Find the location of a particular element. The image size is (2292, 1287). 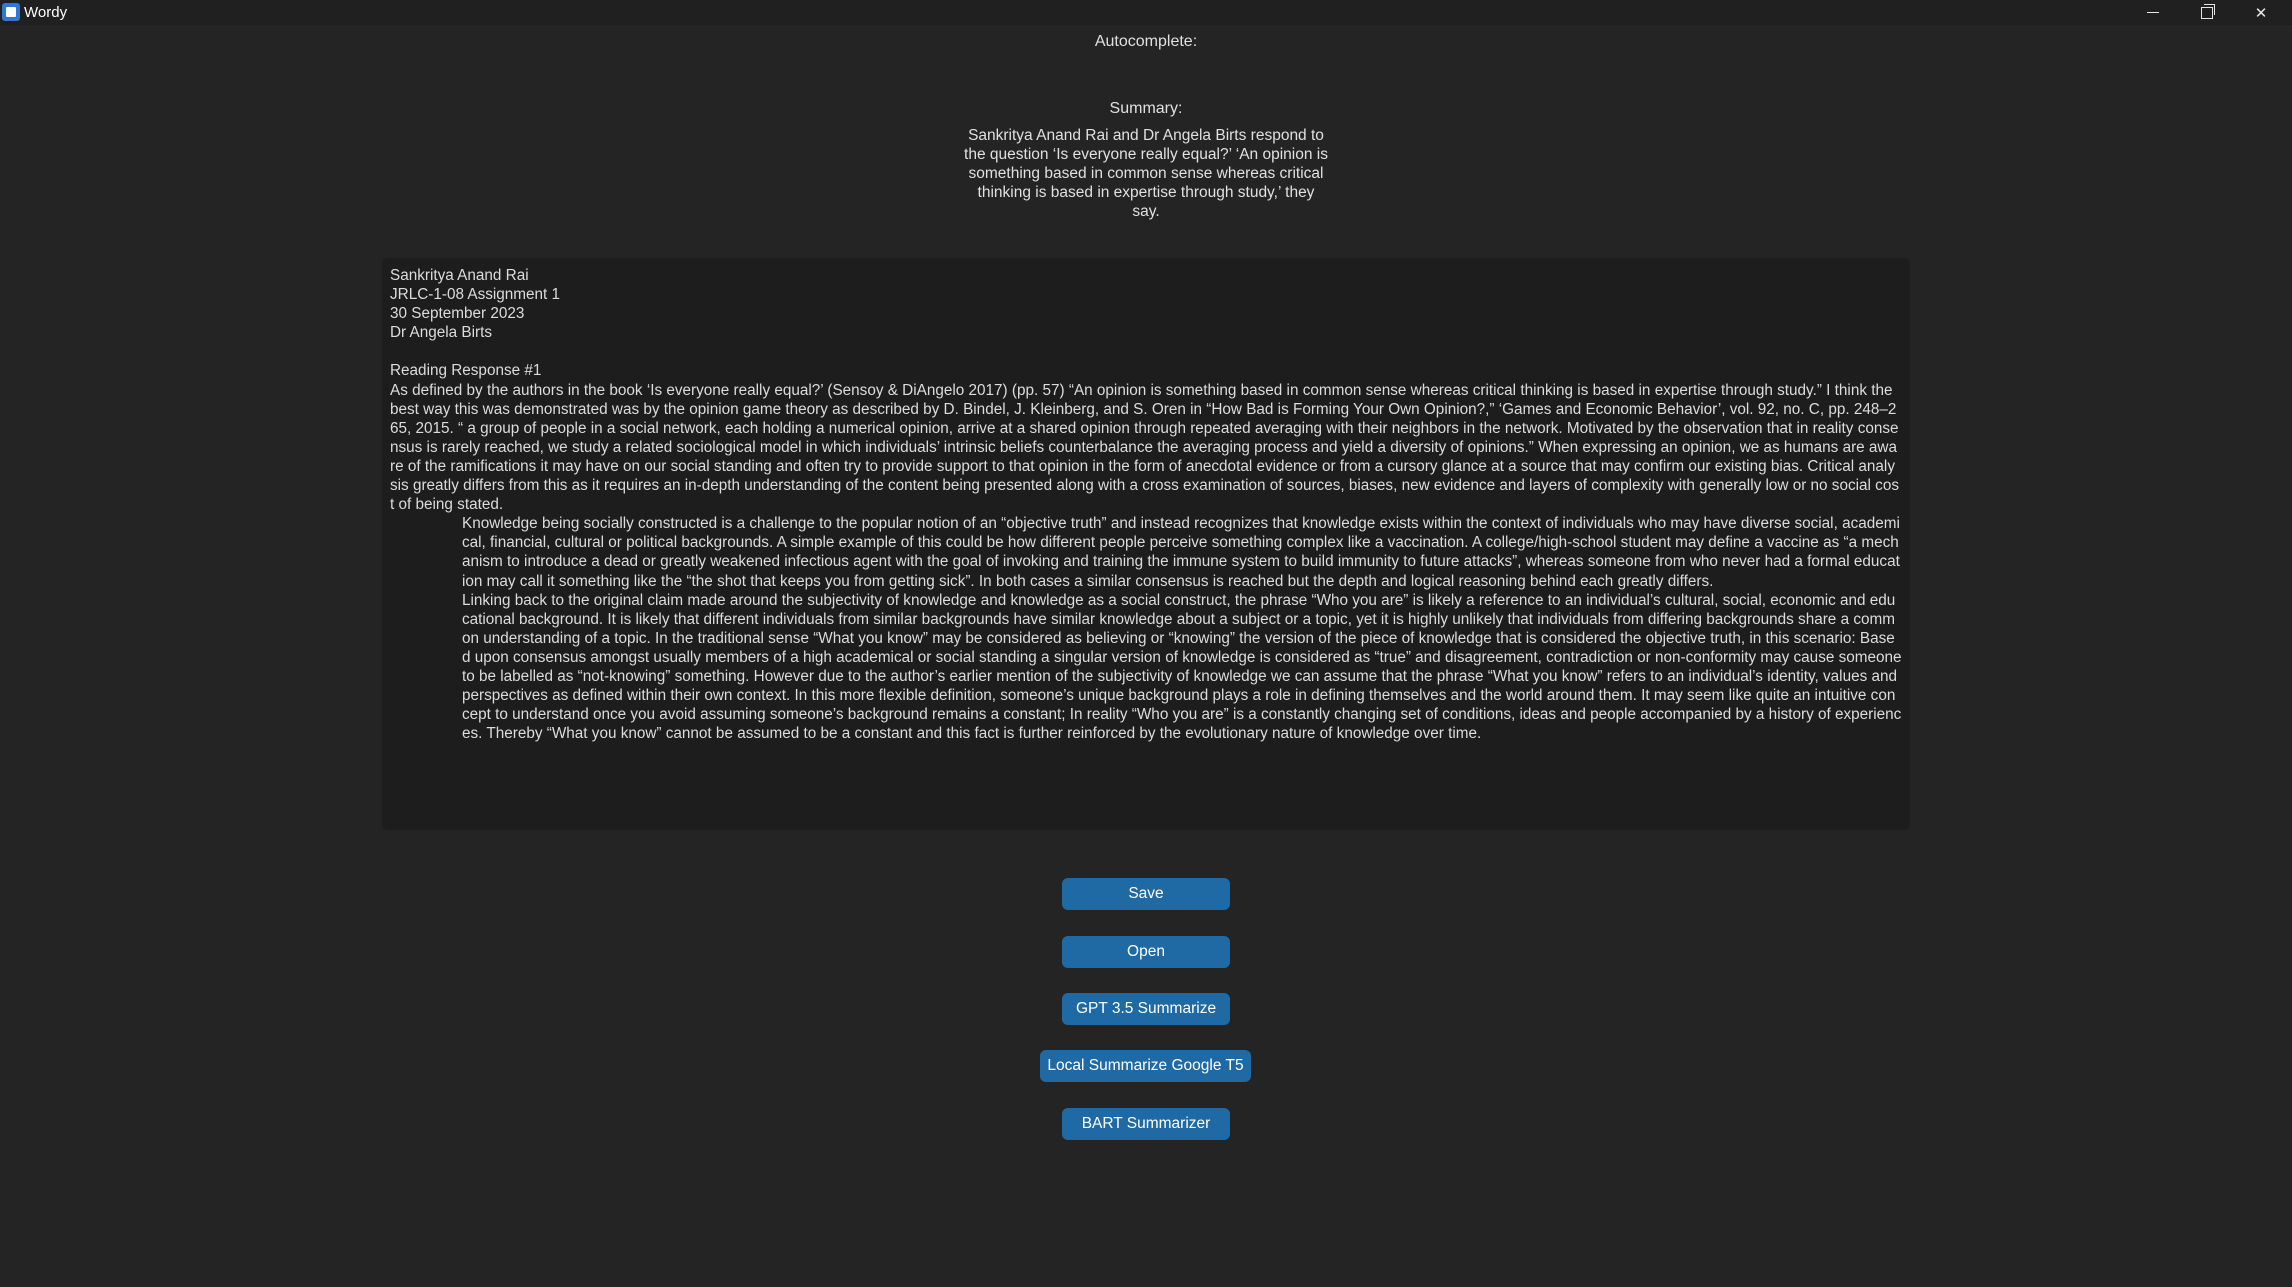

close-icon: ✕ is located at coordinates (2261, 12).